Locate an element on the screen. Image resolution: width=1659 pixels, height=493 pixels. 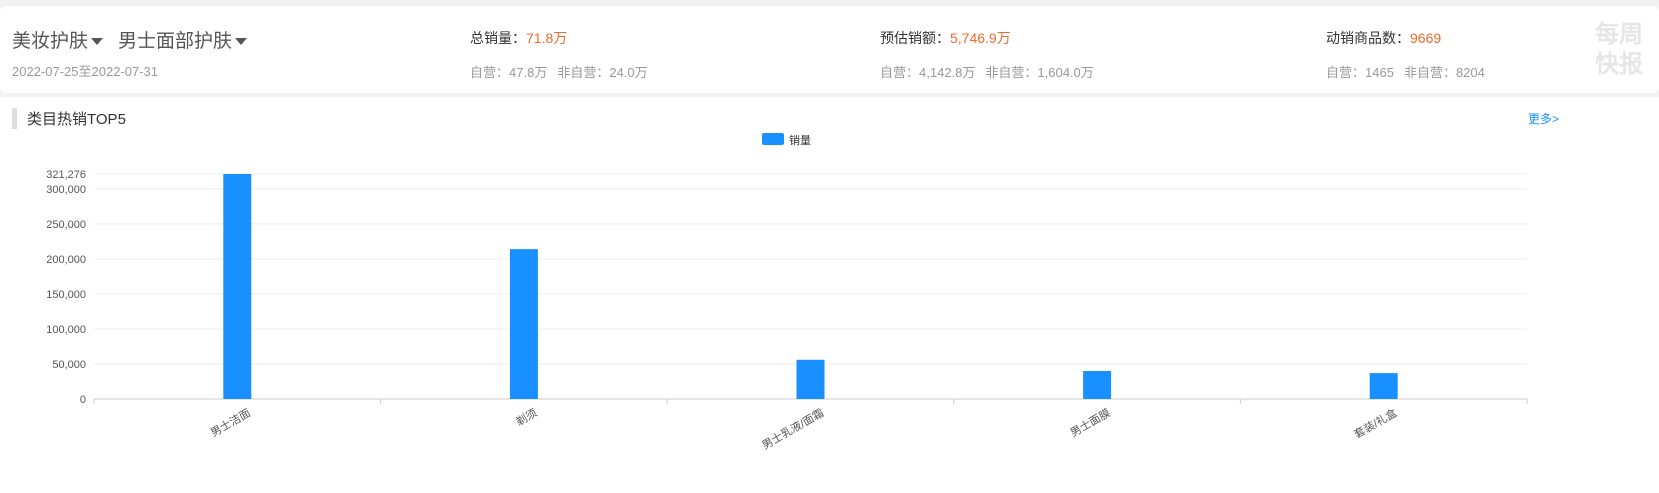
x-tick-label: 套装/礼盒 is located at coordinates (1375, 423).